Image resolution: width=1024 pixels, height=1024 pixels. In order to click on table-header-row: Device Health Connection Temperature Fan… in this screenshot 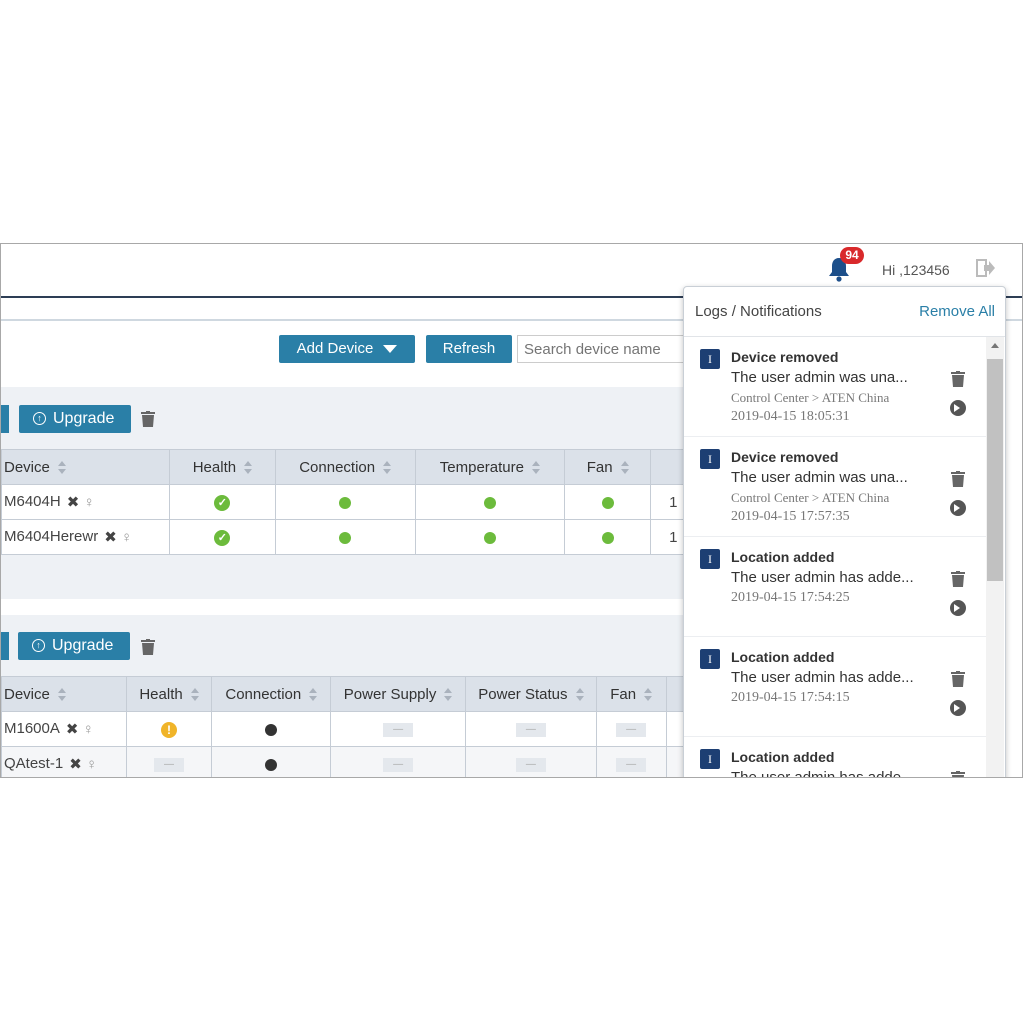, I will do `click(361, 467)`.